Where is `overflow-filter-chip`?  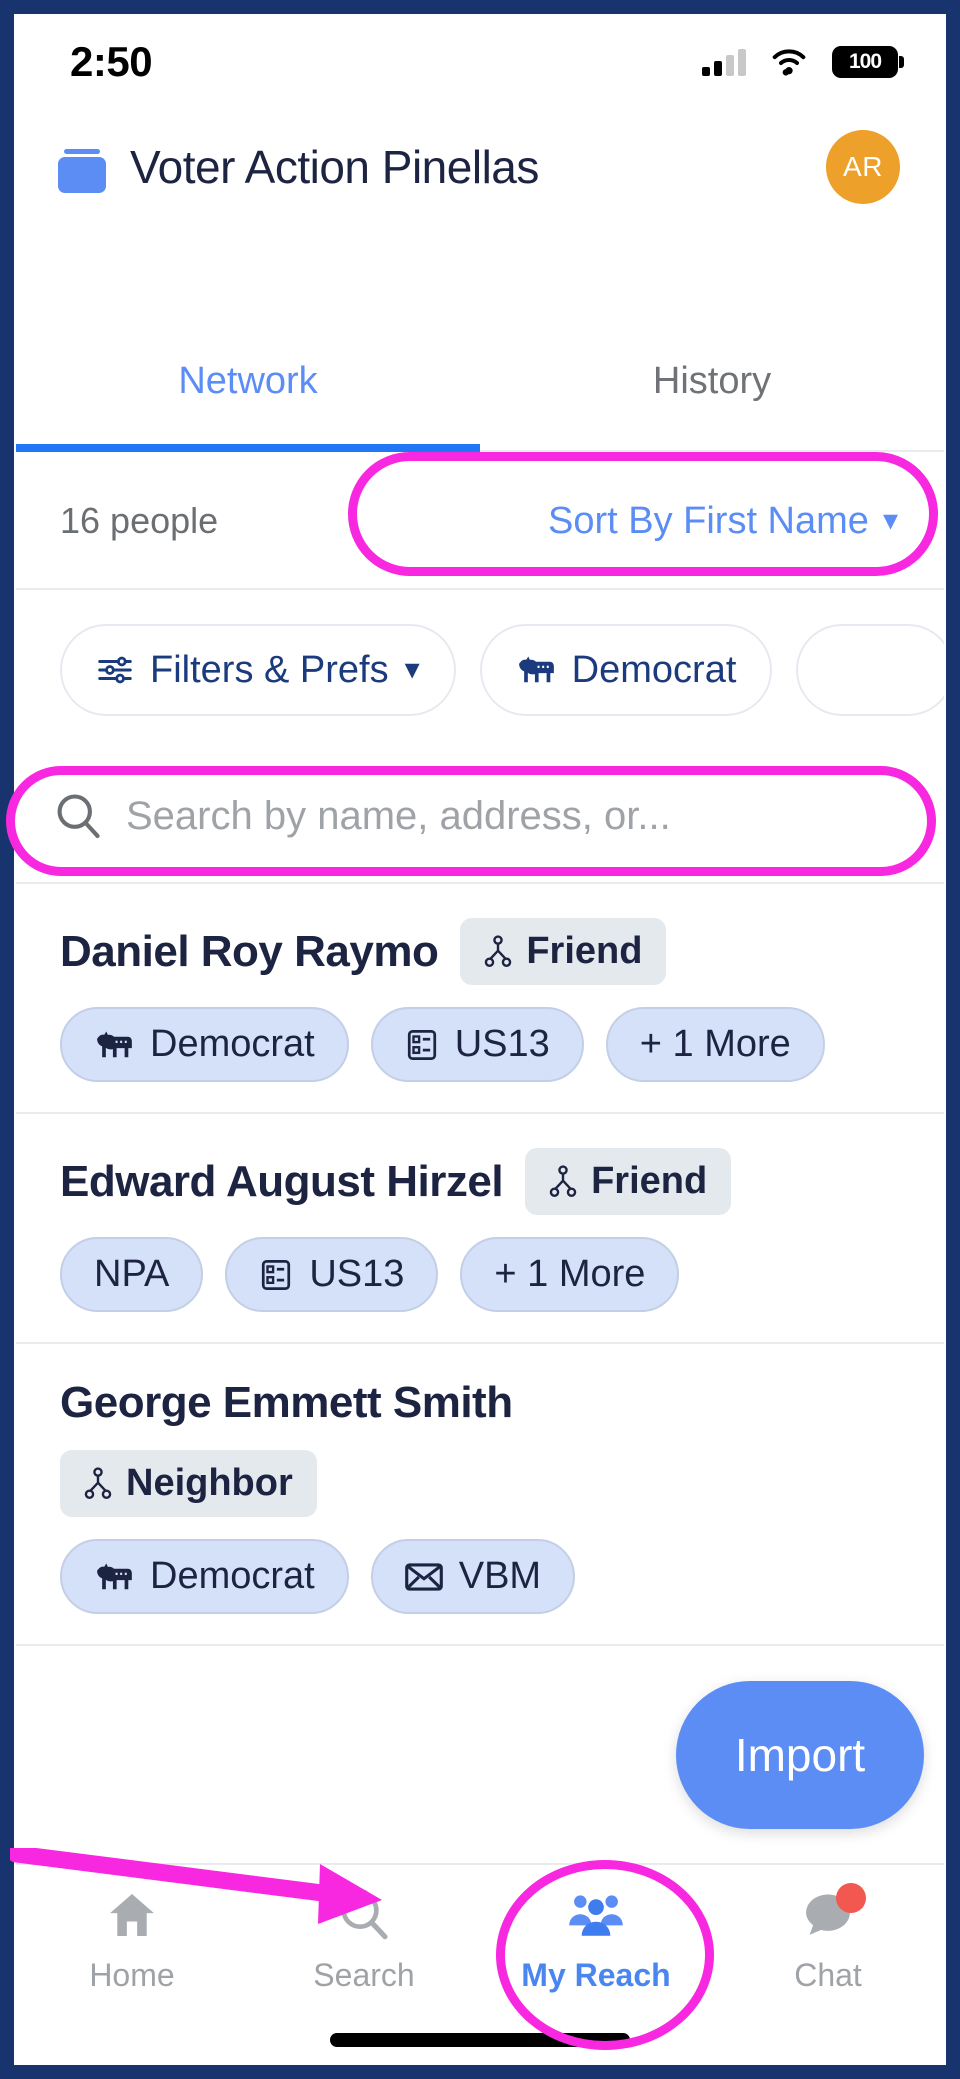
overflow-filter-chip is located at coordinates (870, 670).